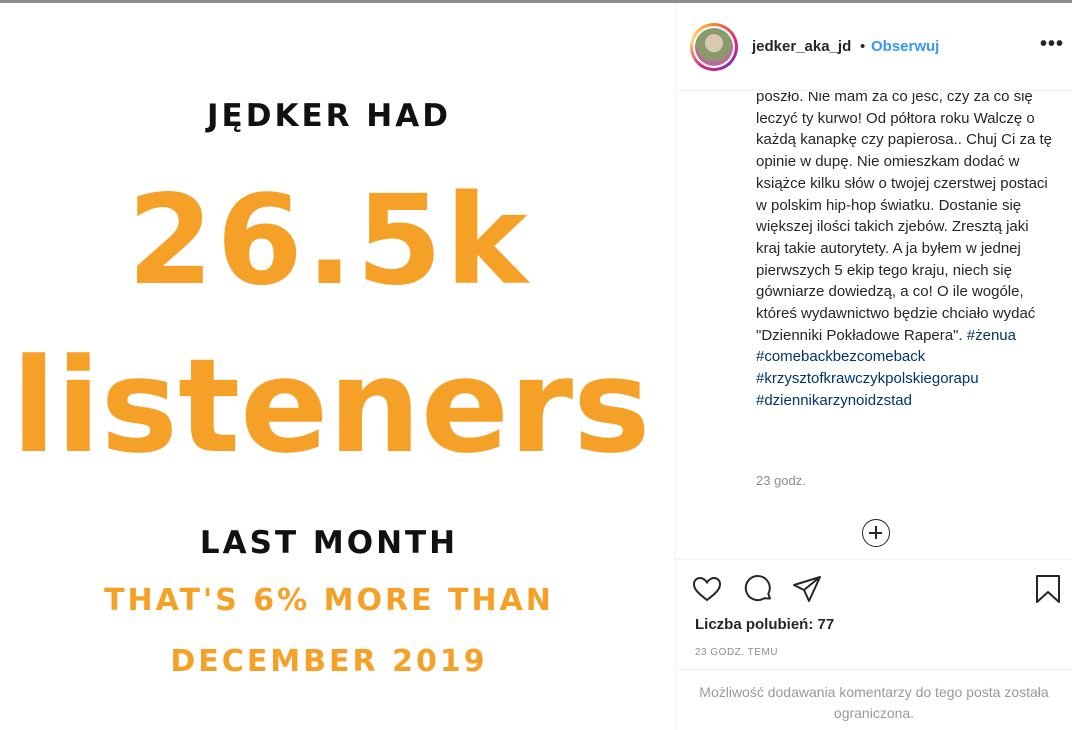 This screenshot has height=730, width=1072. I want to click on image-text-line3: THAT'S 6% MORE THAN, so click(329, 600).